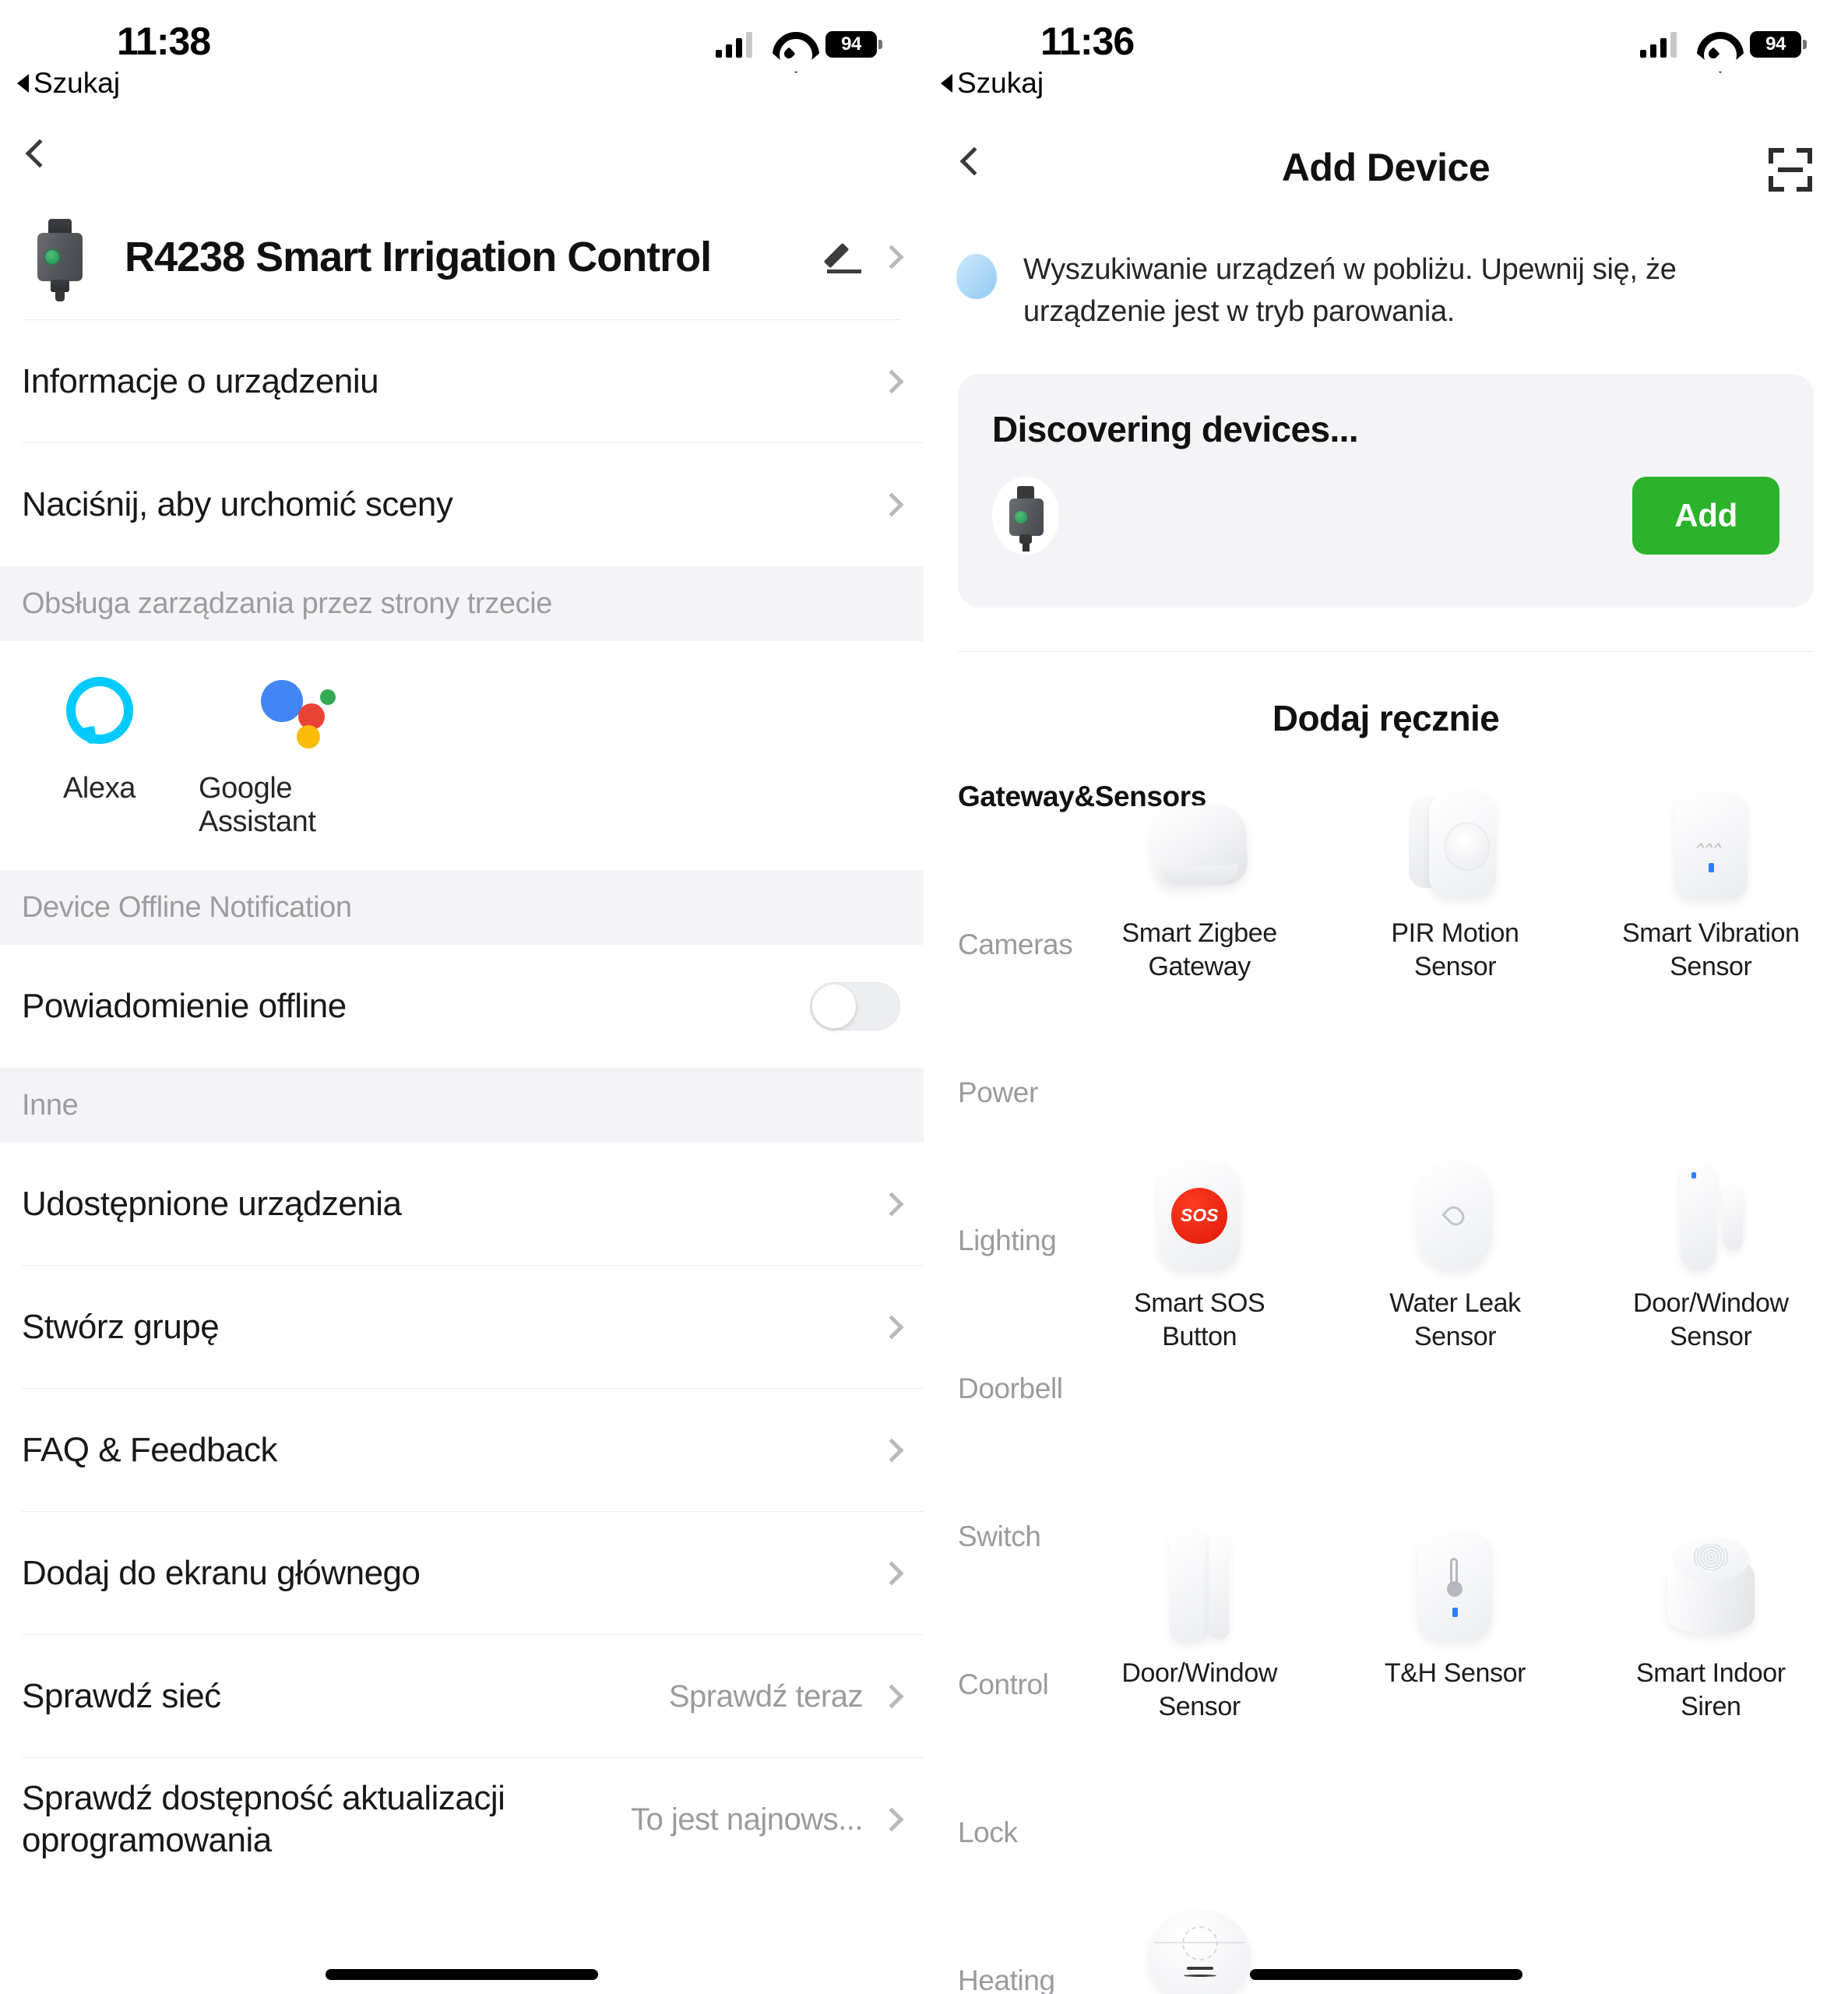  I want to click on row-shared-devices: Udostępnione urządzenia, so click(462, 1204).